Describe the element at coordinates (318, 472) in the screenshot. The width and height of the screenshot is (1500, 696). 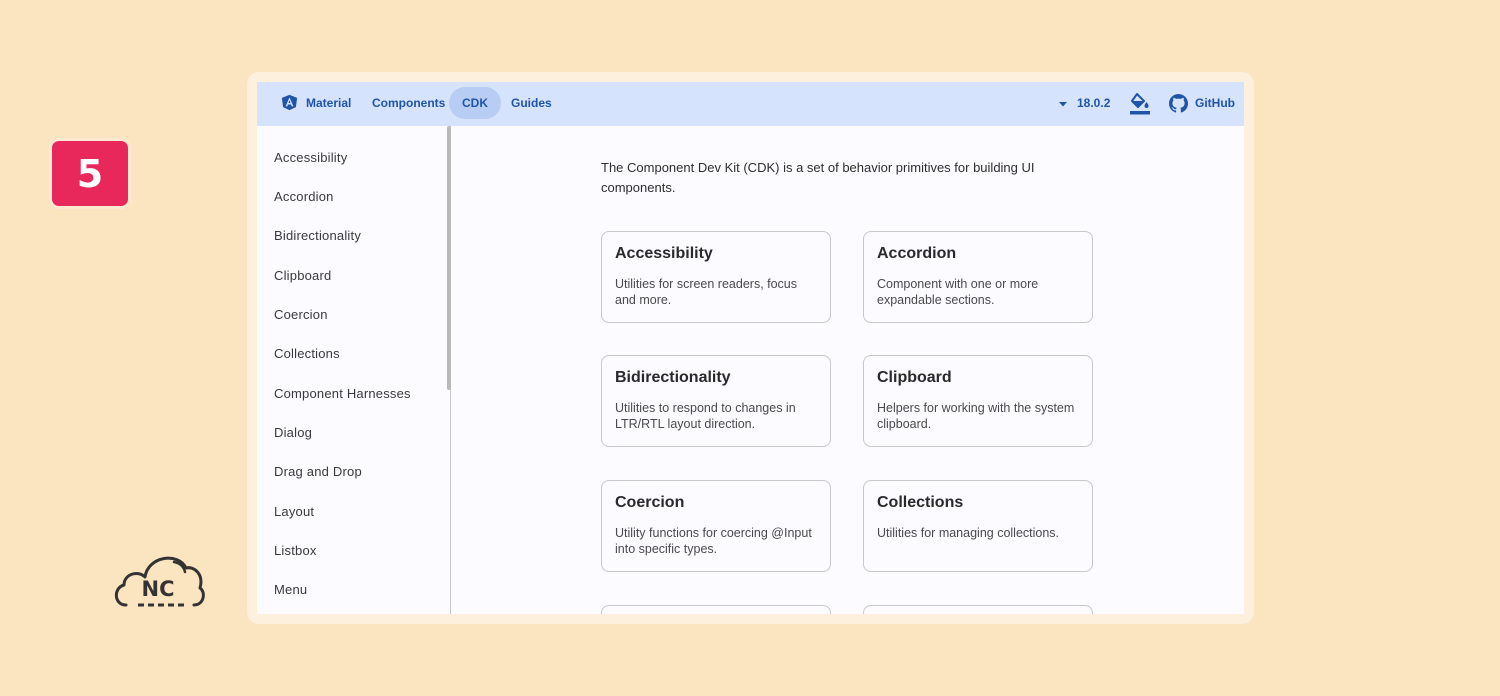
I see `sidebar-item-drag-and-drop: Drag and Drop` at that location.